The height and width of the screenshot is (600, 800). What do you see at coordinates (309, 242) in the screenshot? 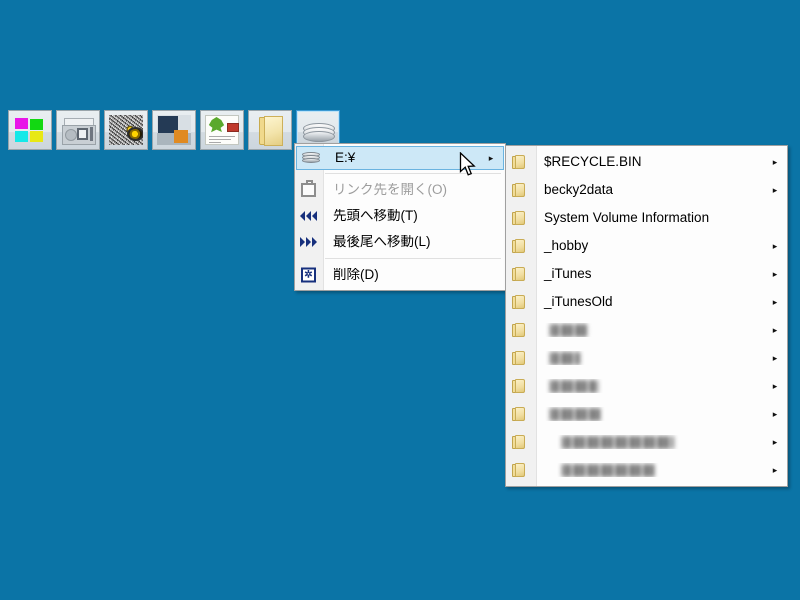
I see `move-to-last-icon` at bounding box center [309, 242].